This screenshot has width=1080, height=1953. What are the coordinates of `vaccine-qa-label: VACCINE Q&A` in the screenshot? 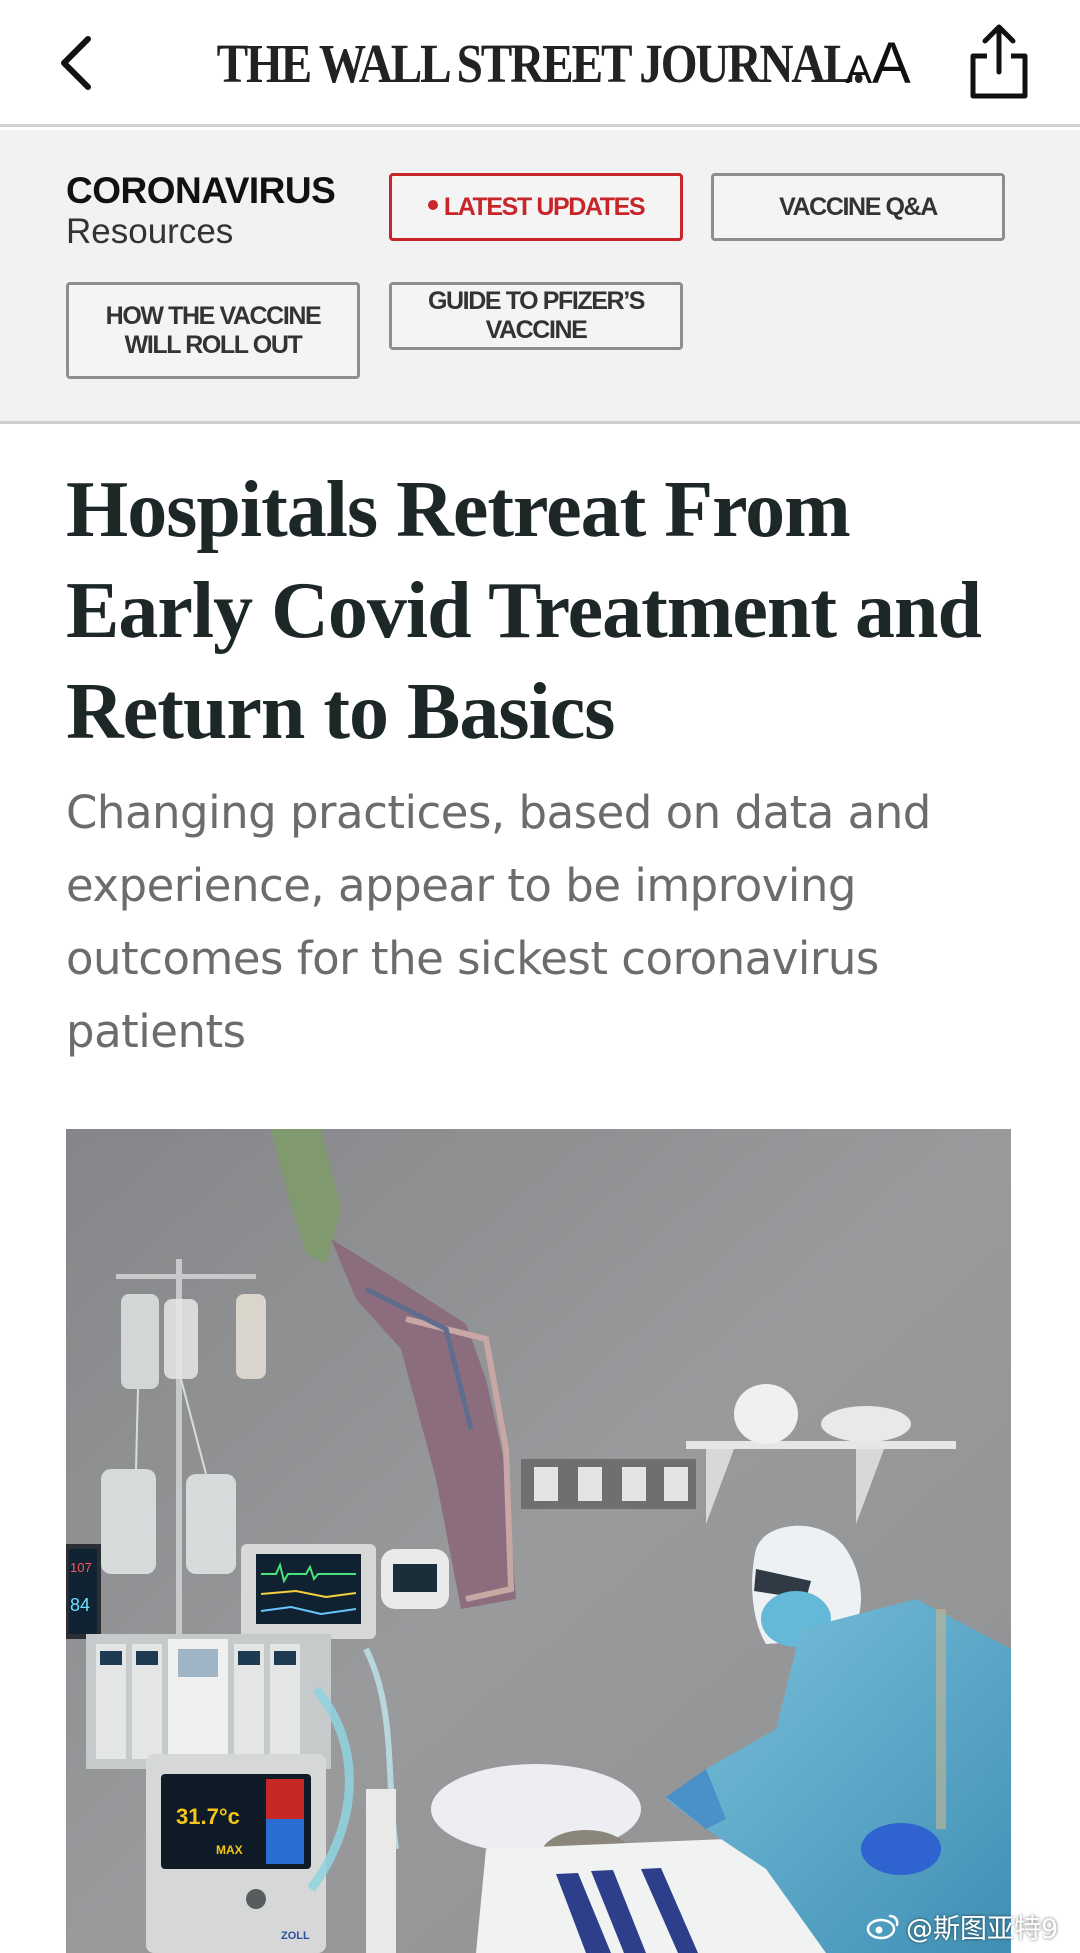 It's located at (858, 206).